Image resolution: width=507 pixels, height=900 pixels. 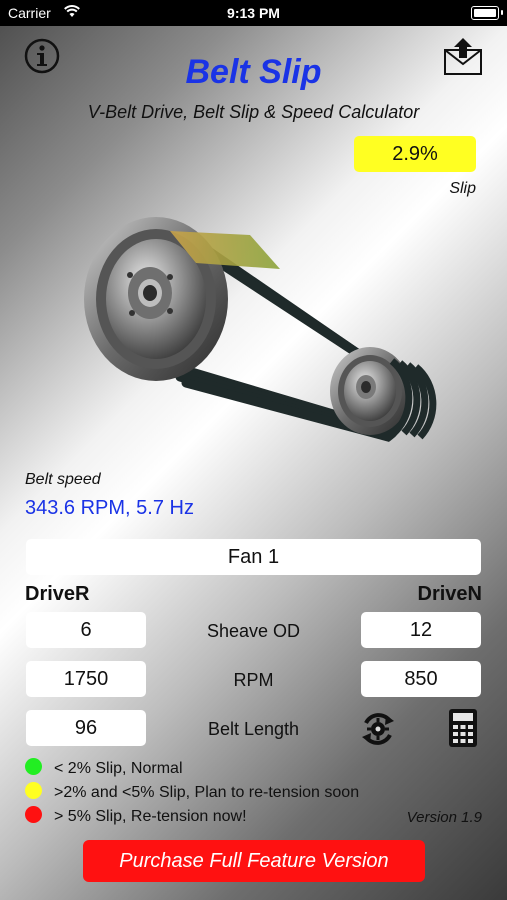 I want to click on calculator-icon, so click(x=463, y=728).